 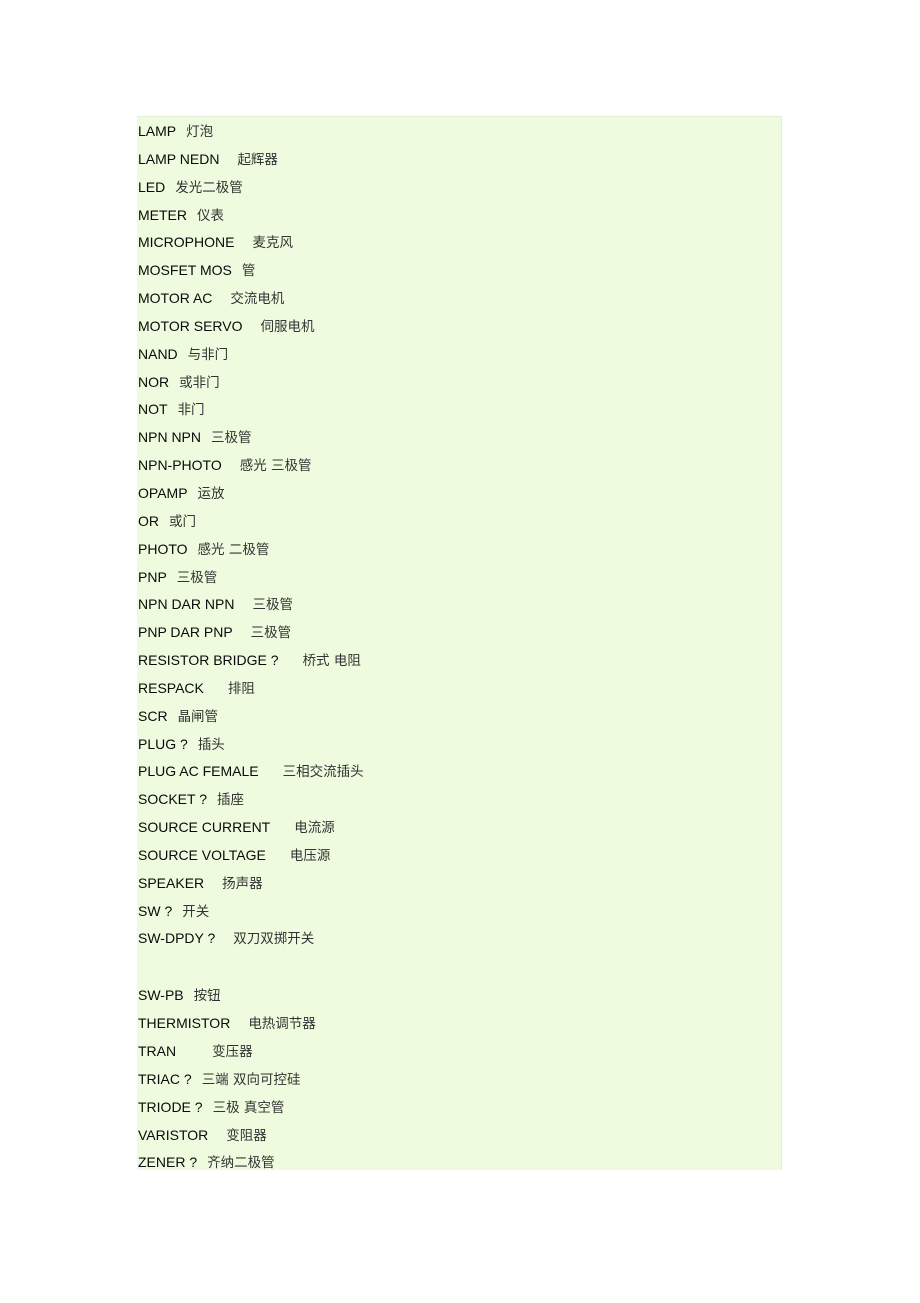 What do you see at coordinates (163, 548) in the screenshot?
I see `component-term: PHOTO` at bounding box center [163, 548].